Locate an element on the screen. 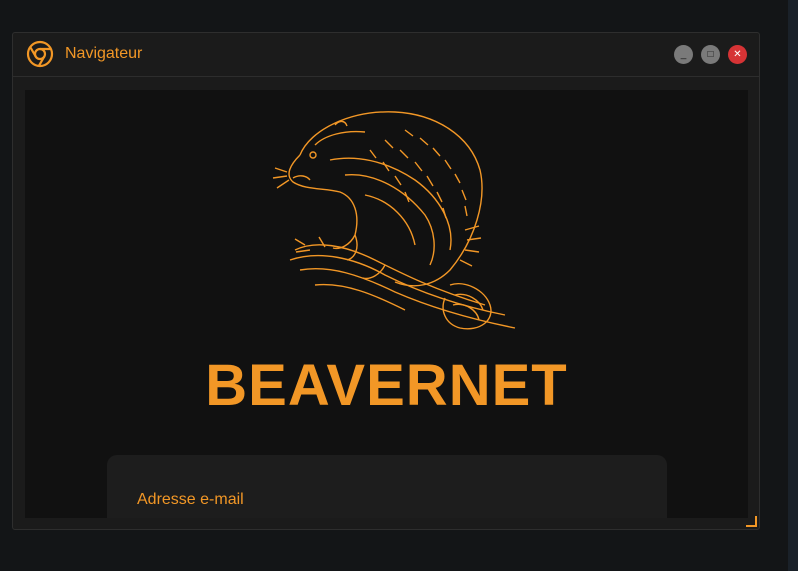 This screenshot has height=571, width=798. minimize-icon: _ is located at coordinates (683, 54).